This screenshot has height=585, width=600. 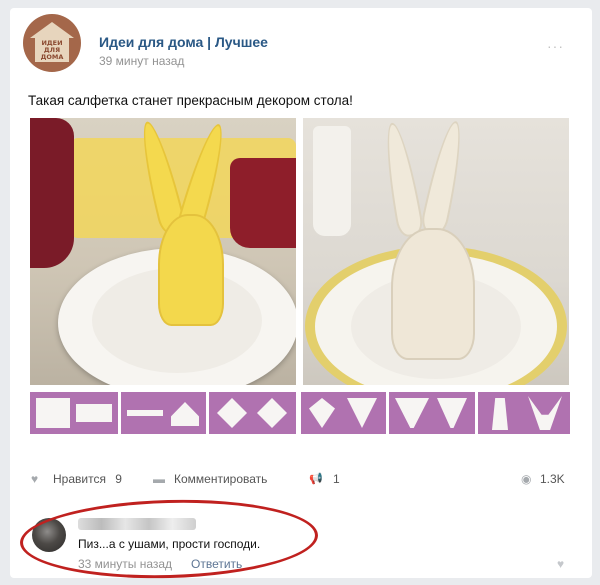 I want to click on house-roof-icon, so click(x=52, y=30).